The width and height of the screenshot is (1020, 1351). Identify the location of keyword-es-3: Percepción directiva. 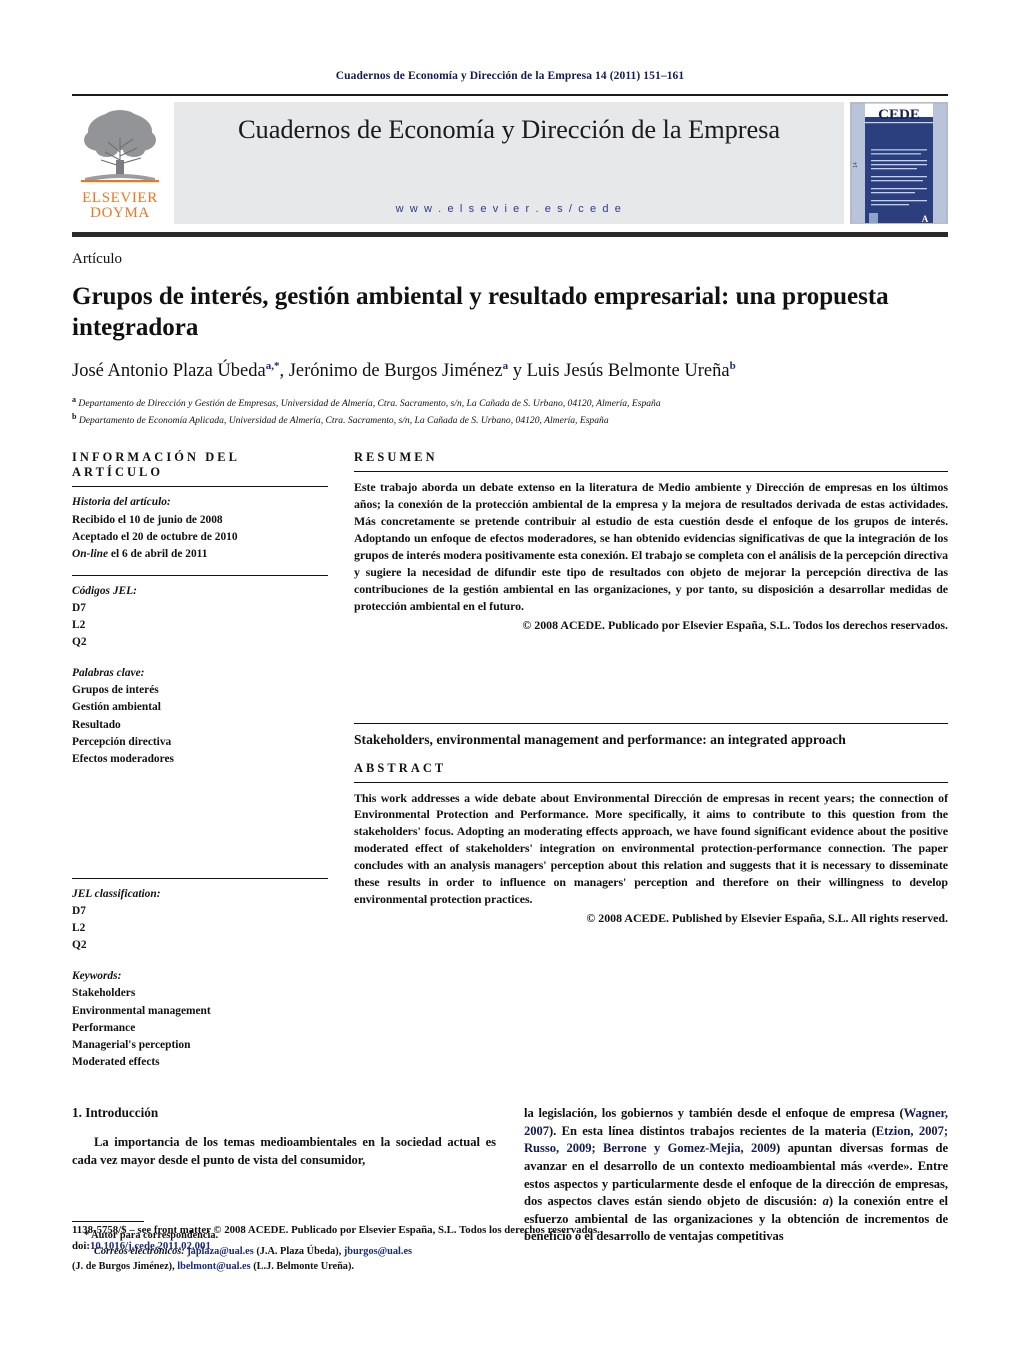
(122, 741).